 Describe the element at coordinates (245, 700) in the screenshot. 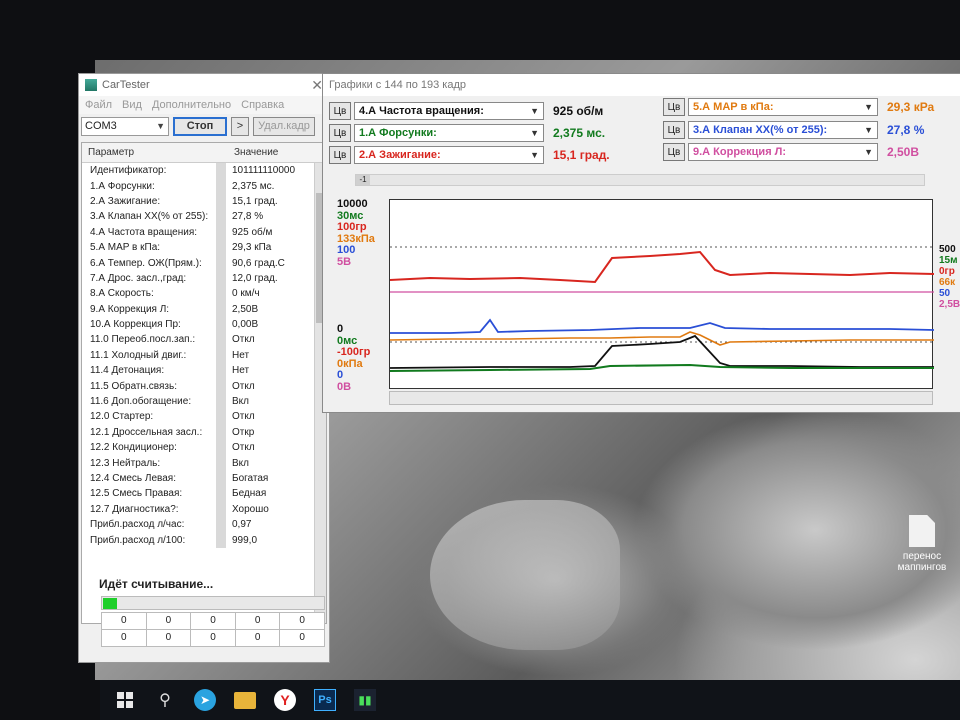

I see `explorer-icon` at that location.